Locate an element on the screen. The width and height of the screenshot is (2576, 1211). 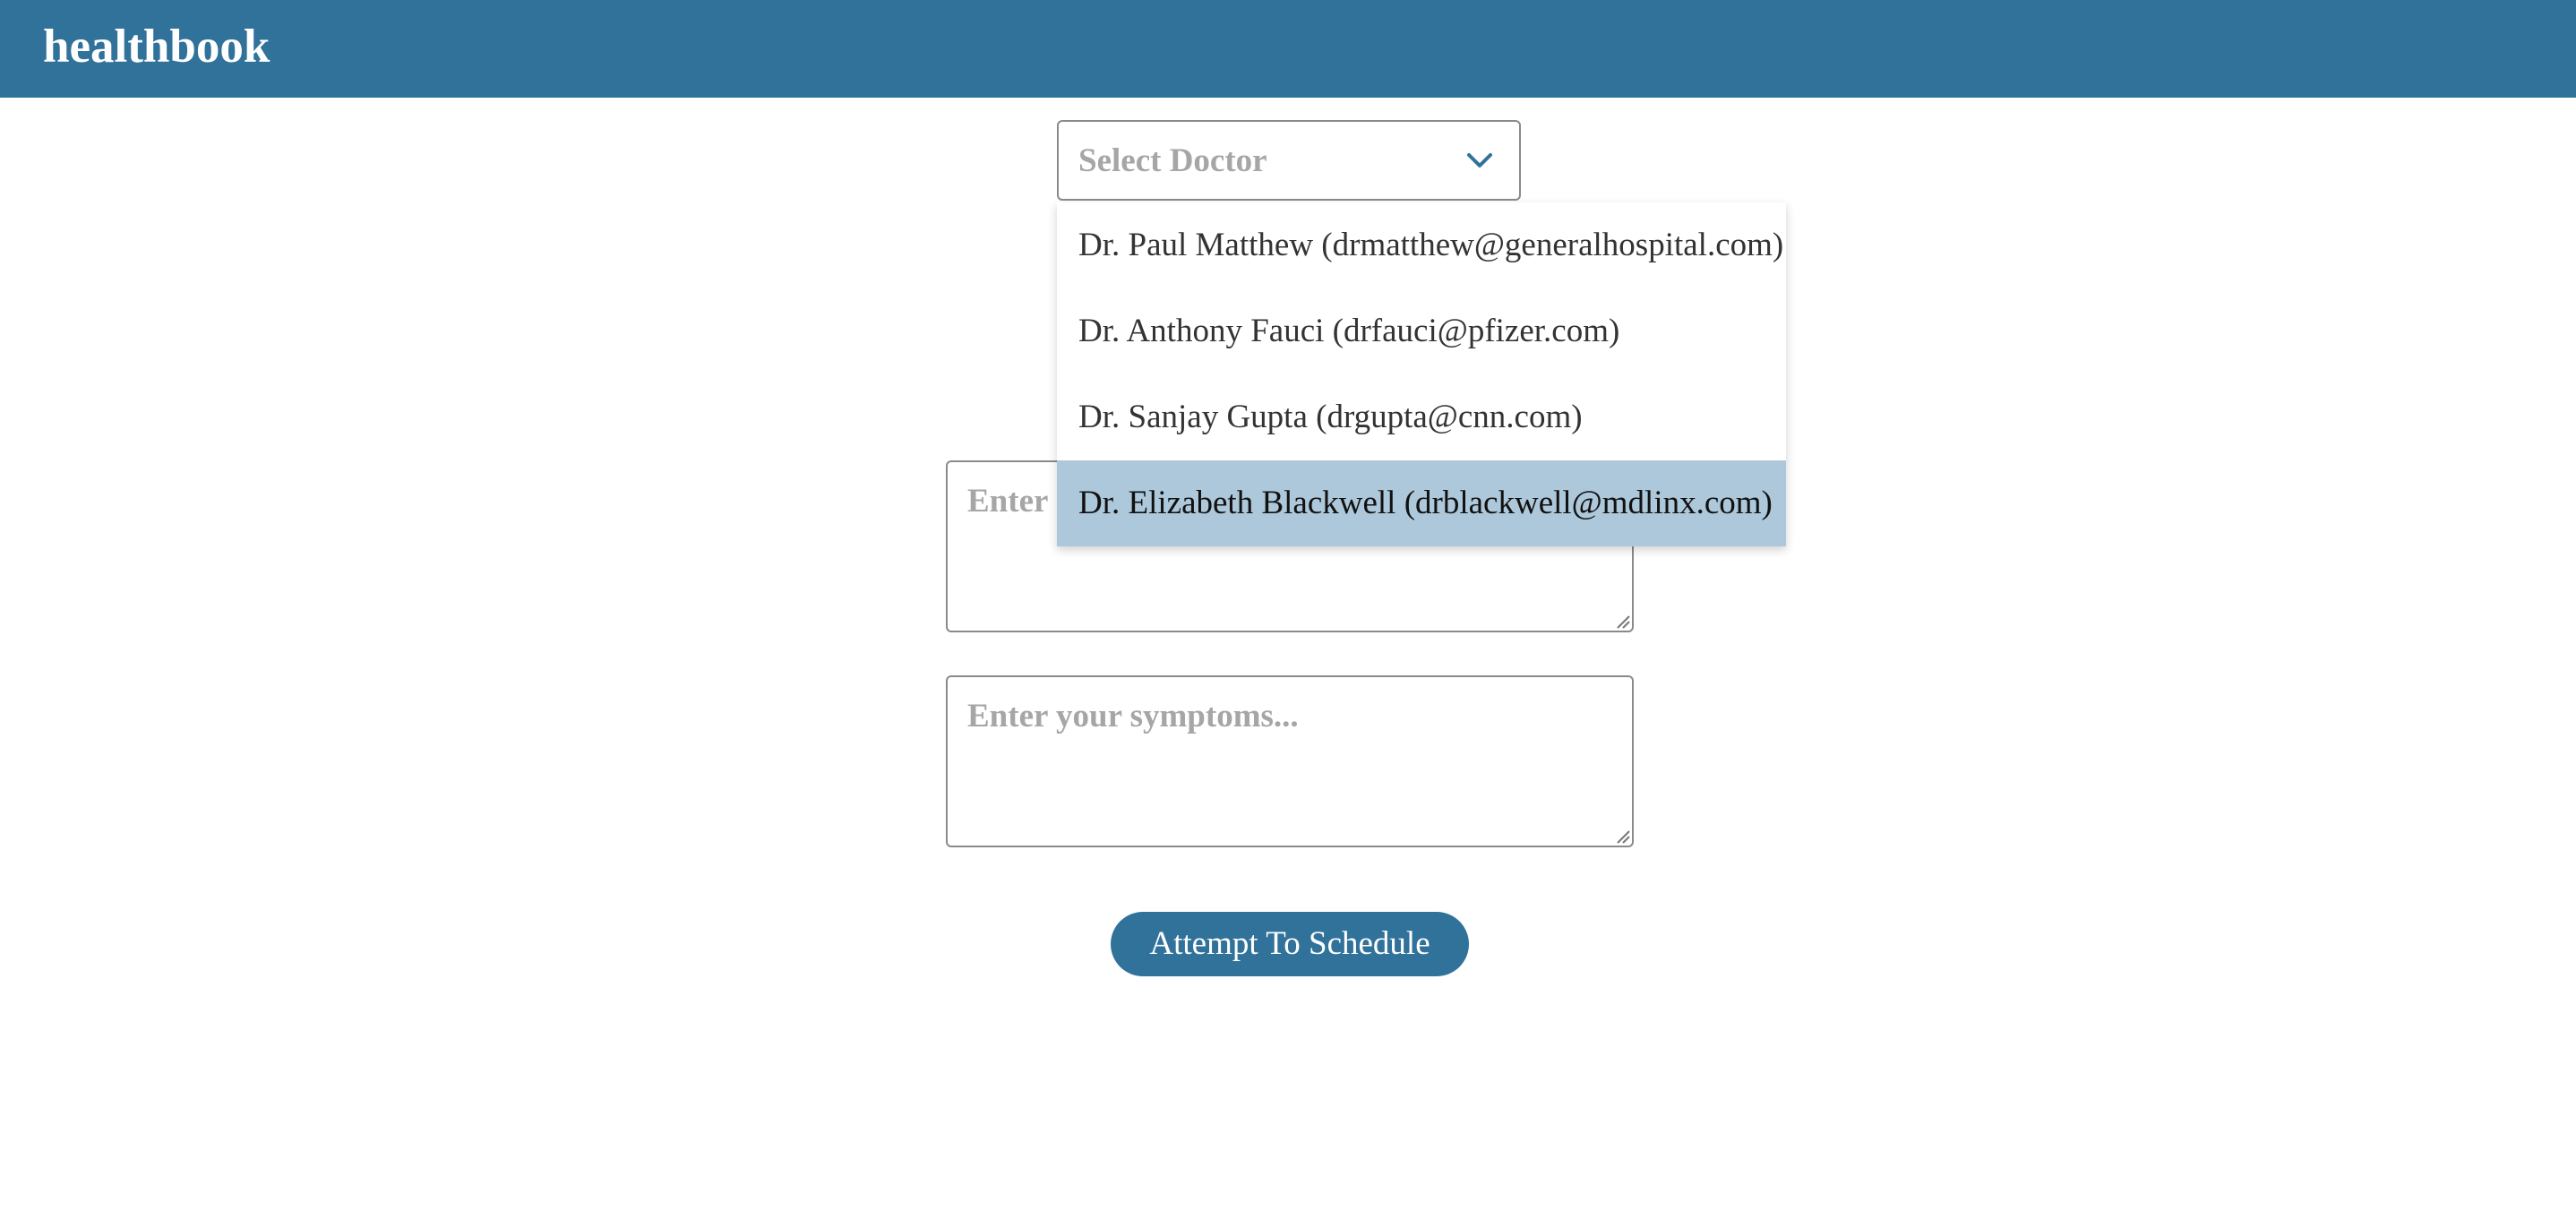
top-navbar: healthbook is located at coordinates (1288, 49).